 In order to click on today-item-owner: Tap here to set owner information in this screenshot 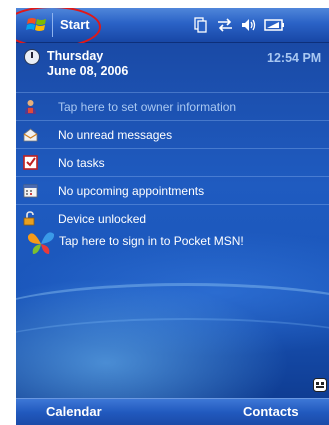, I will do `click(172, 106)`.